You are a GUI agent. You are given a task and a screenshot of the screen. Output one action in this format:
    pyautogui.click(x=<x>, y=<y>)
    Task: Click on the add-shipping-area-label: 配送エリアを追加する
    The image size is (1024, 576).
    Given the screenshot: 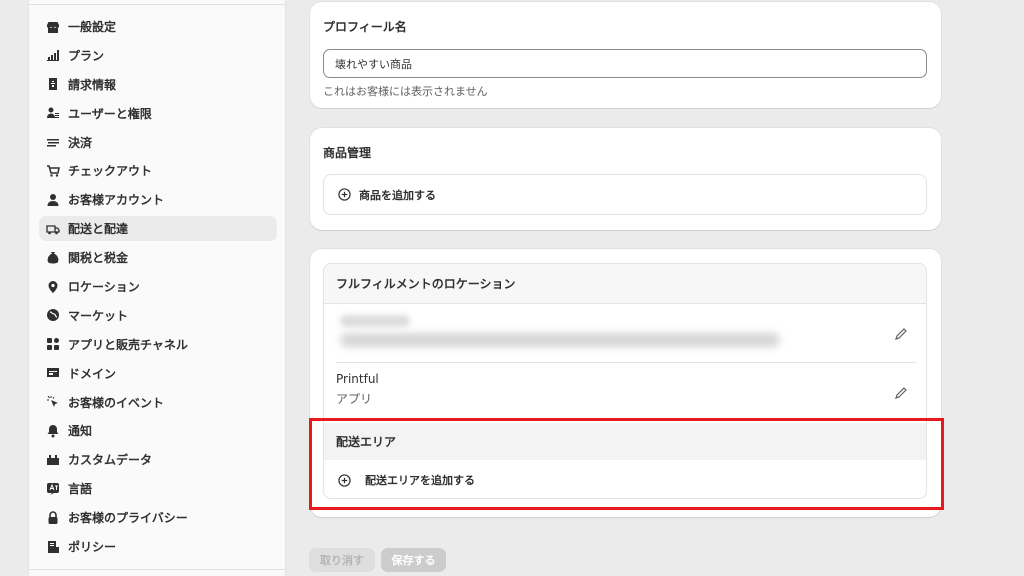 What is the action you would take?
    pyautogui.click(x=420, y=480)
    